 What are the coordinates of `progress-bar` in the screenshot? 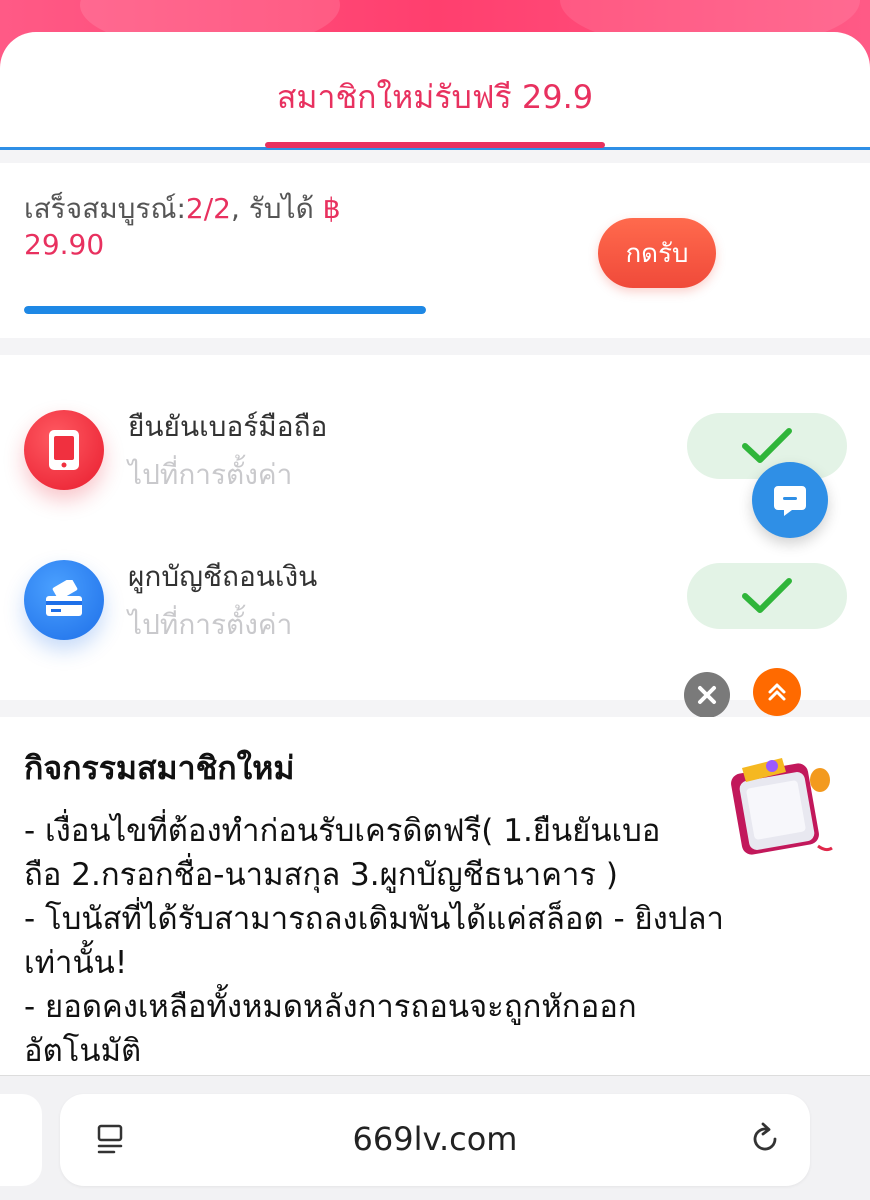 It's located at (225, 310).